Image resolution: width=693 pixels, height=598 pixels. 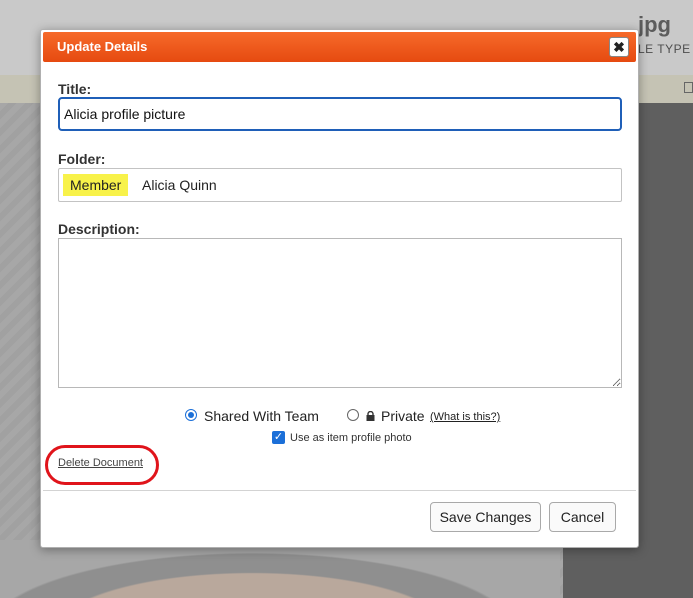 I want to click on title-input, so click(x=340, y=114).